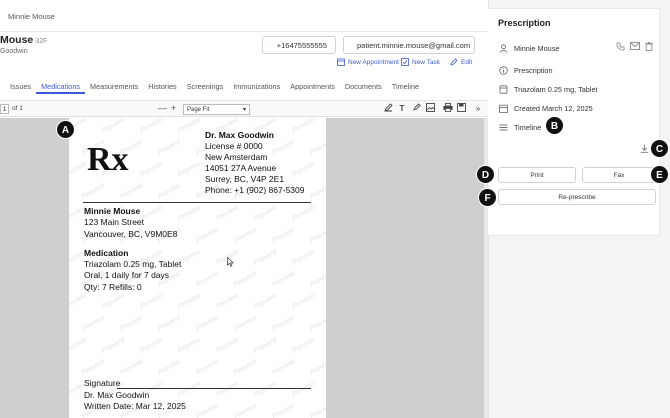  What do you see at coordinates (554, 125) in the screenshot?
I see `badge-b: B` at bounding box center [554, 125].